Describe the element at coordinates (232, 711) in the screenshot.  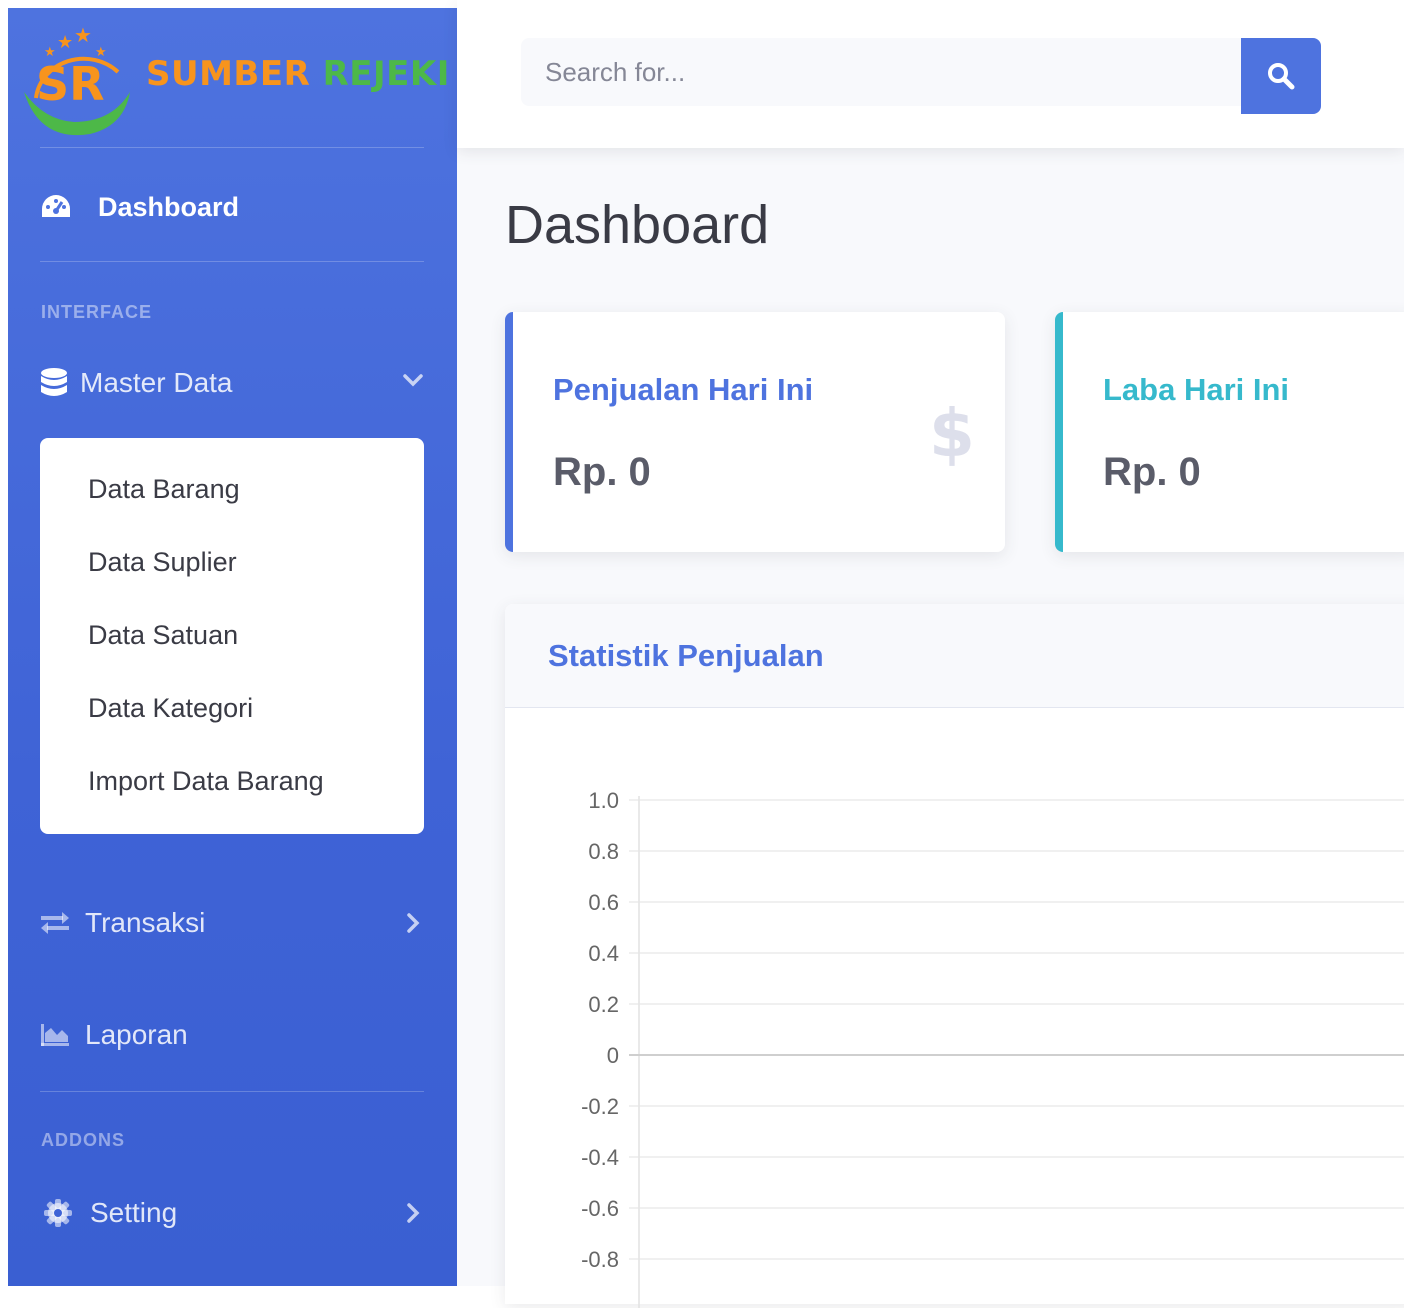
I see `submenu-item-data-kategori: Data Kategori` at that location.